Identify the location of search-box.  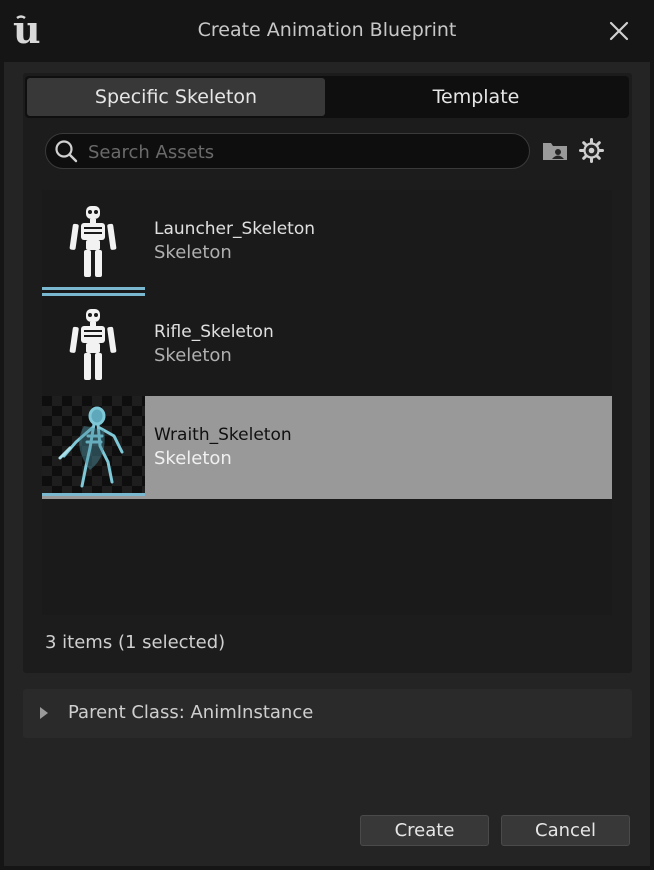
(287, 151).